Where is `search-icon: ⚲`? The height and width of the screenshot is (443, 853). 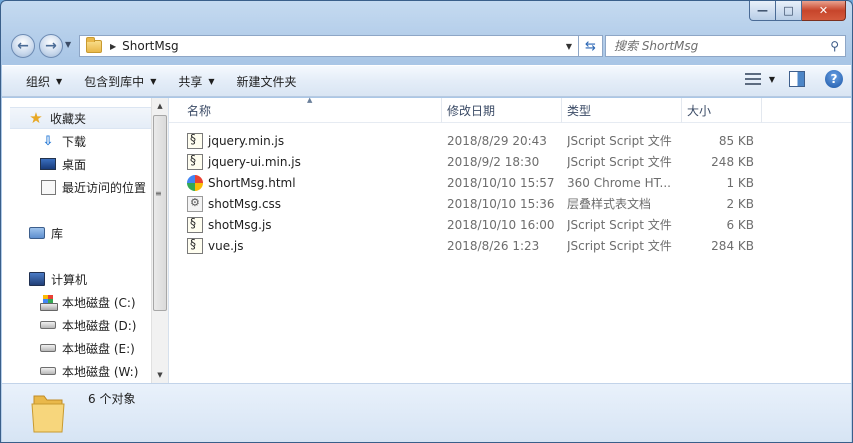 search-icon: ⚲ is located at coordinates (834, 46).